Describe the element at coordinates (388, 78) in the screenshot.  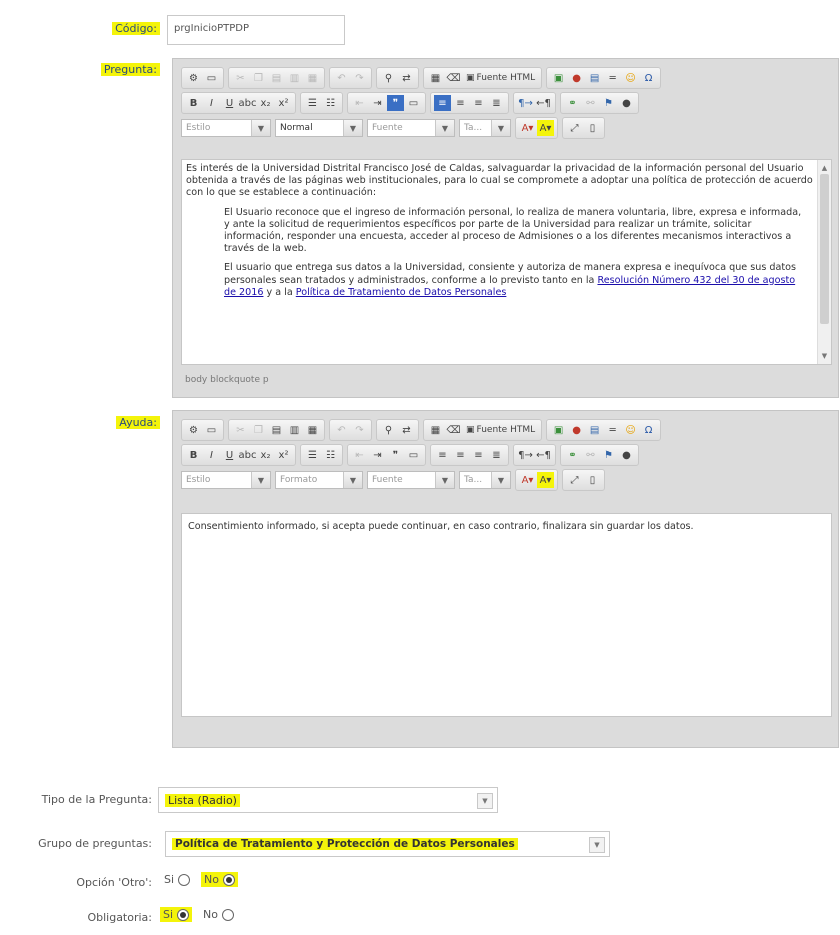
I see `find-icon: ⚲` at that location.